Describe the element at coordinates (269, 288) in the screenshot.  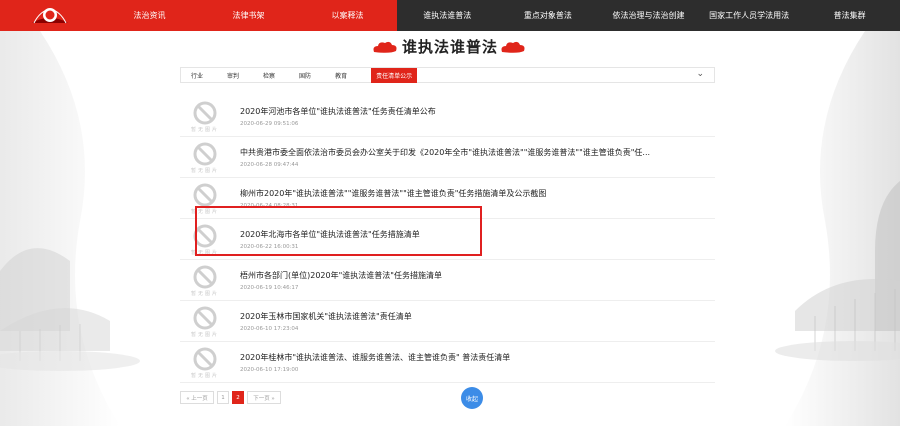
I see `article-date: 2020-06-19 10:46:17` at that location.